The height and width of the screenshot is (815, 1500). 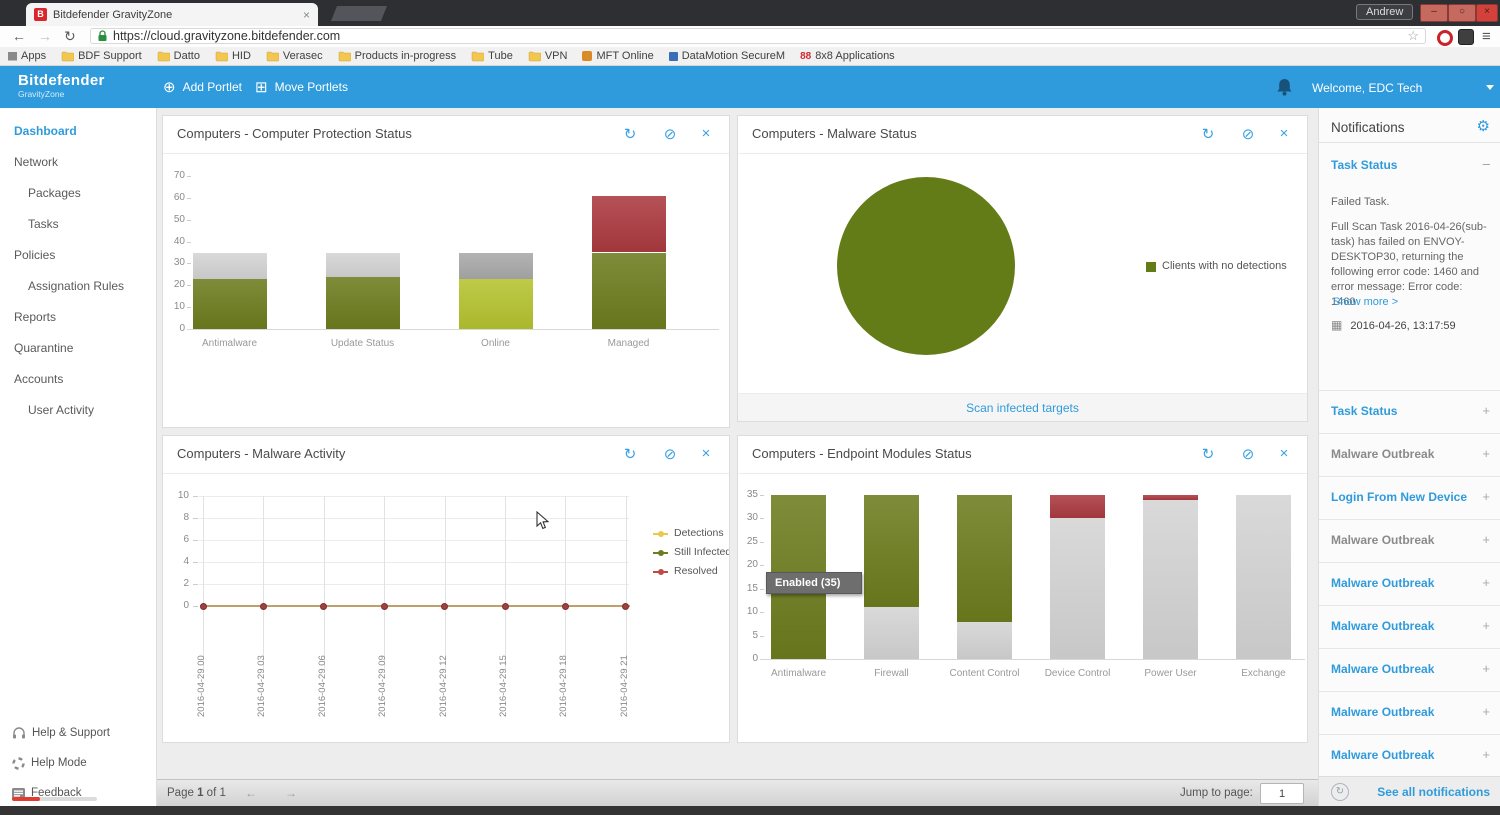 I want to click on extension-icon, so click(x=1466, y=37).